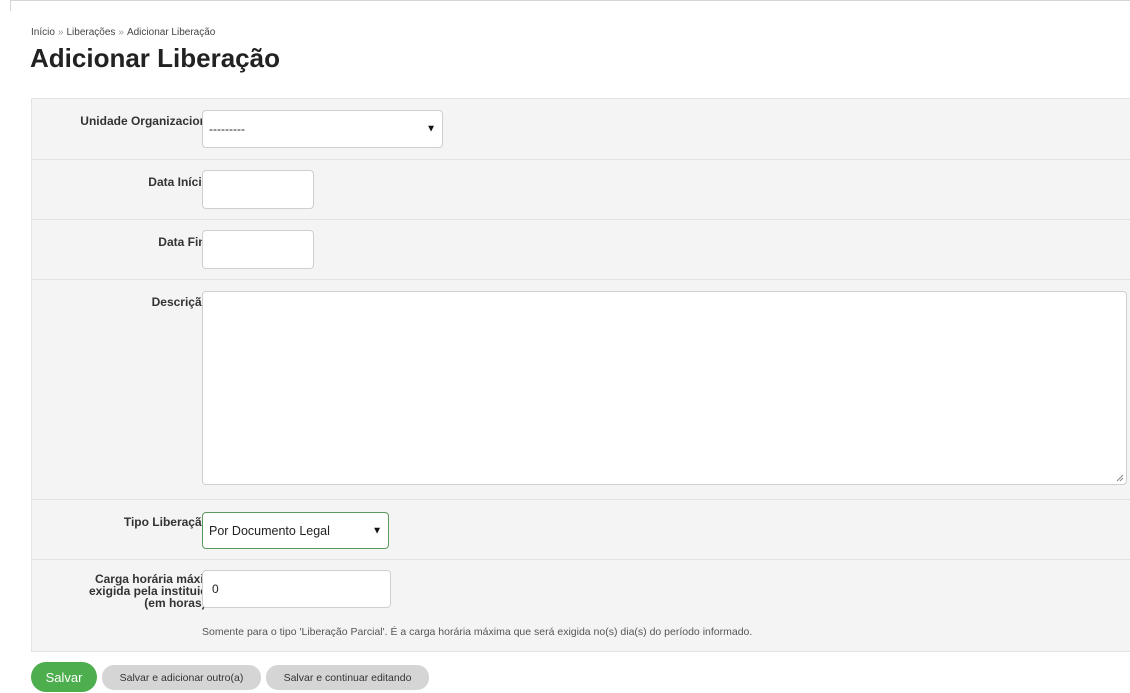  Describe the element at coordinates (581, 530) in the screenshot. I see `row-tipo: Tipo Liberação: * Por Documento Legal ▼` at that location.